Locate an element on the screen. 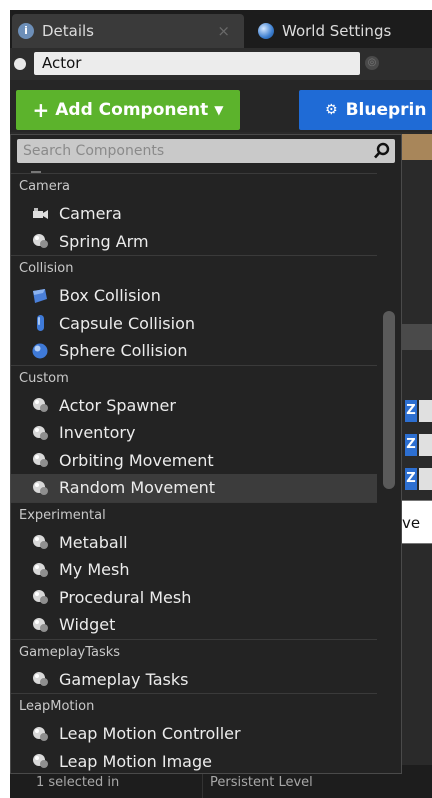 This screenshot has height=798, width=432. blueprint-button: ⚙ Blueprin is located at coordinates (365, 110).